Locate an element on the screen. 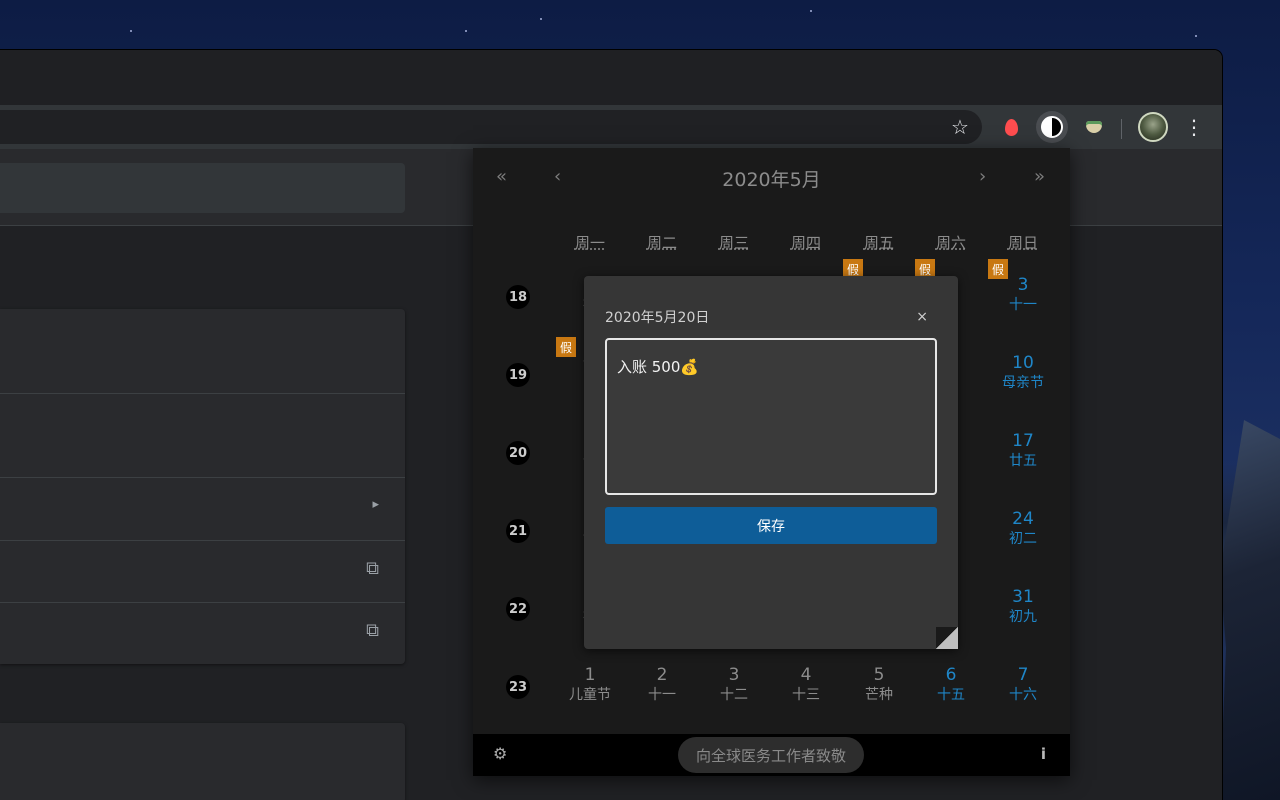 The height and width of the screenshot is (800, 1280). desktop-landscape is located at coordinates (1250, 610).